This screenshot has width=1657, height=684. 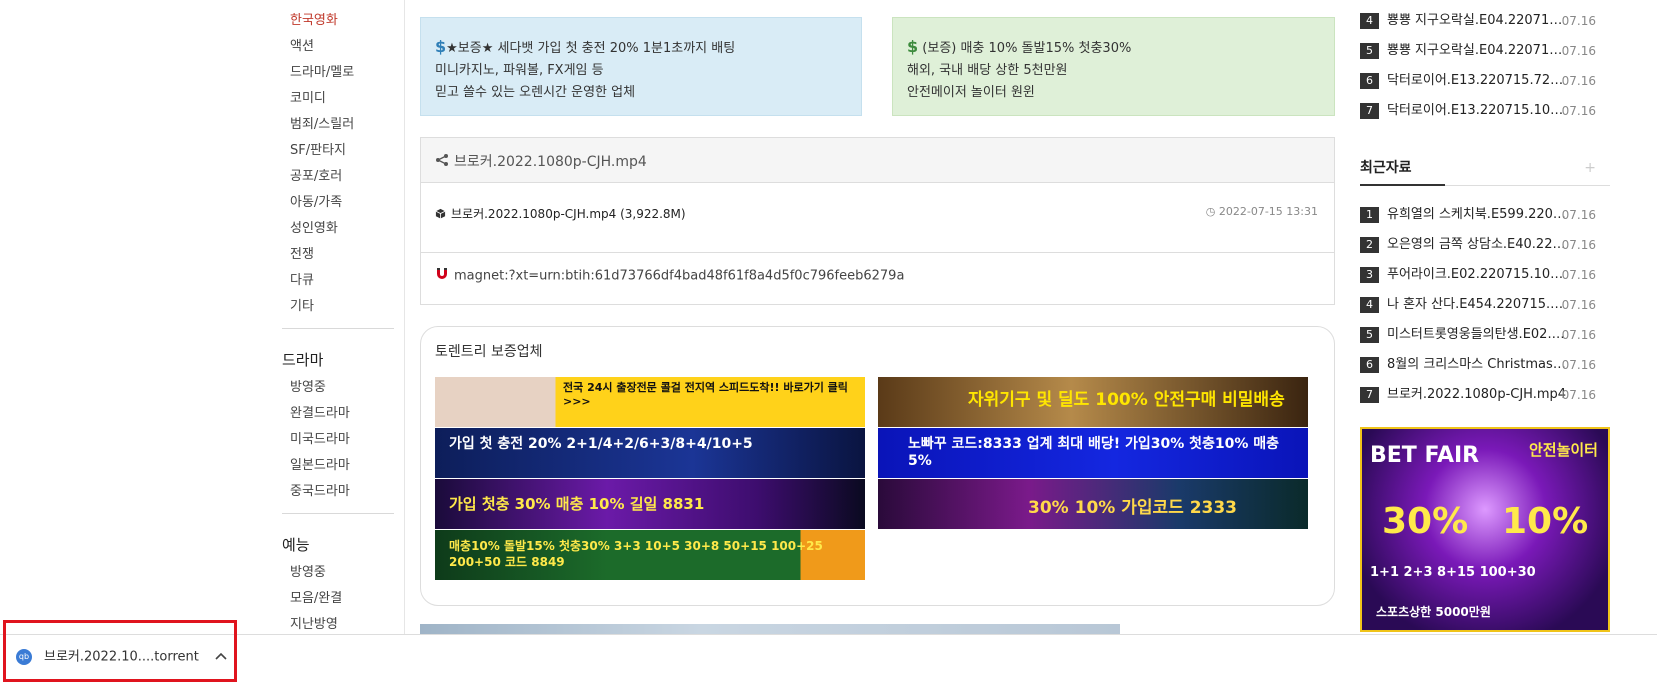 I want to click on nav-divider, so click(x=338, y=328).